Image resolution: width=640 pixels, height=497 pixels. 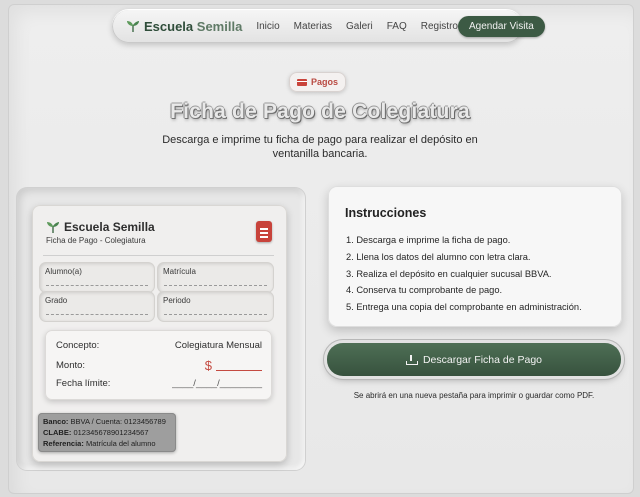 What do you see at coordinates (501, 26) in the screenshot?
I see `schedule-visit-button: Agendar Visita` at bounding box center [501, 26].